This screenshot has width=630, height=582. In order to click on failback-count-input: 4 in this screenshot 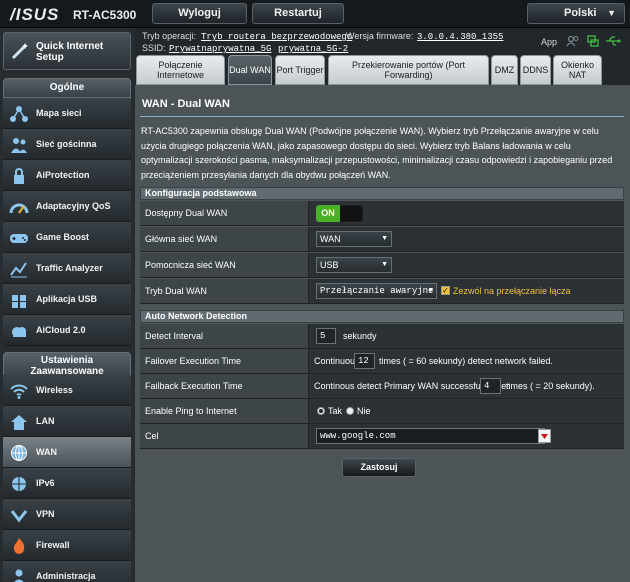, I will do `click(490, 386)`.